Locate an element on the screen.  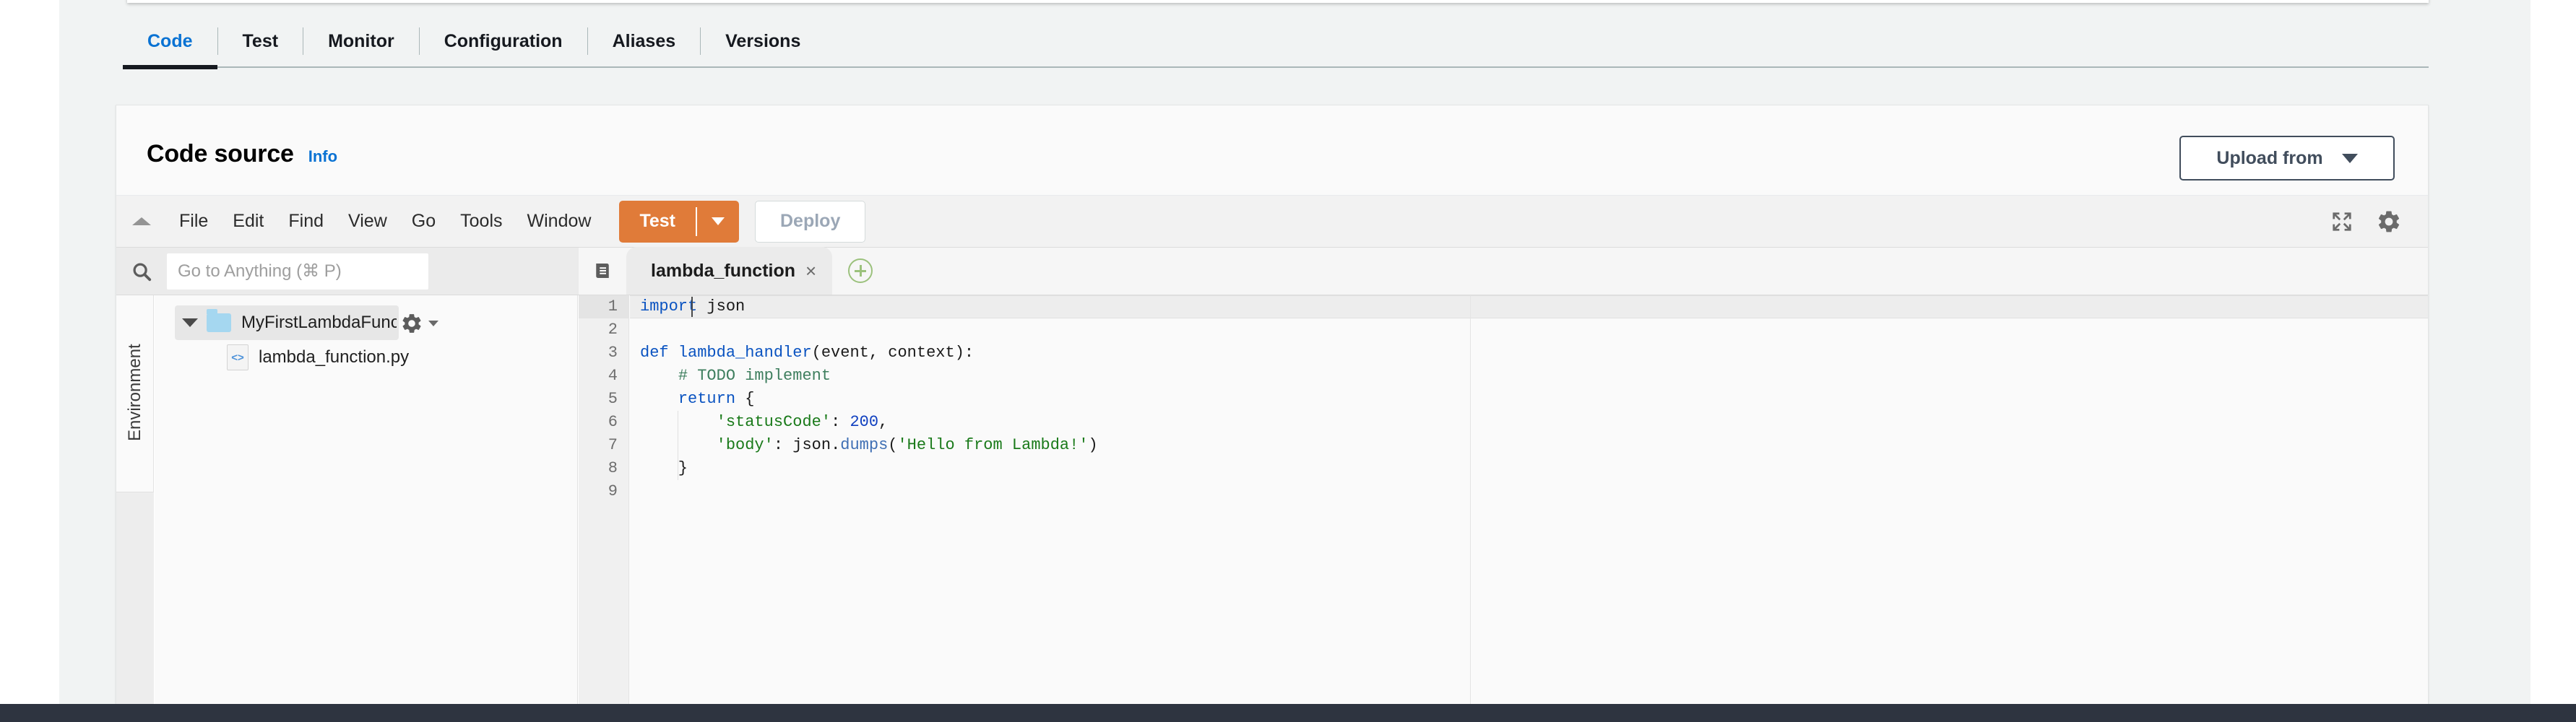
gear-icon is located at coordinates (2389, 222).